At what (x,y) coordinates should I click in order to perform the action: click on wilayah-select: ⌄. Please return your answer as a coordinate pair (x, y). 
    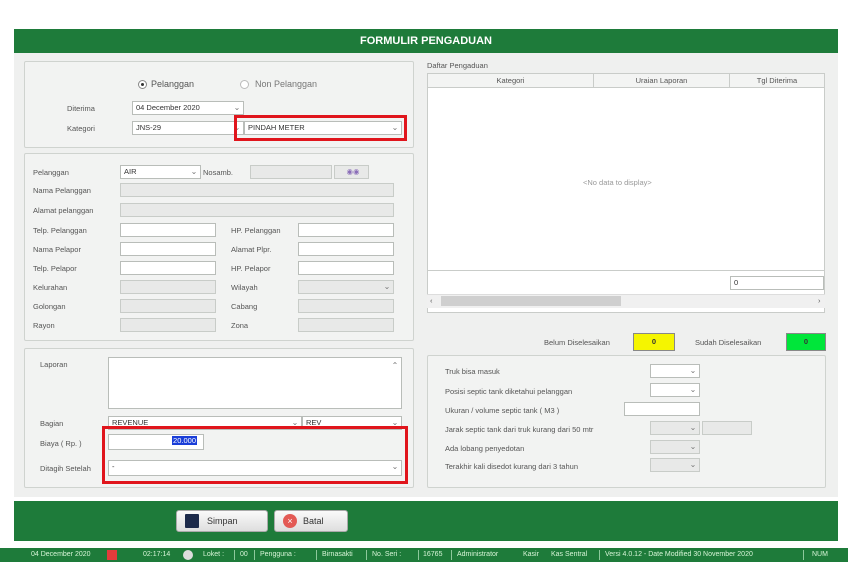
    Looking at the image, I should click on (346, 287).